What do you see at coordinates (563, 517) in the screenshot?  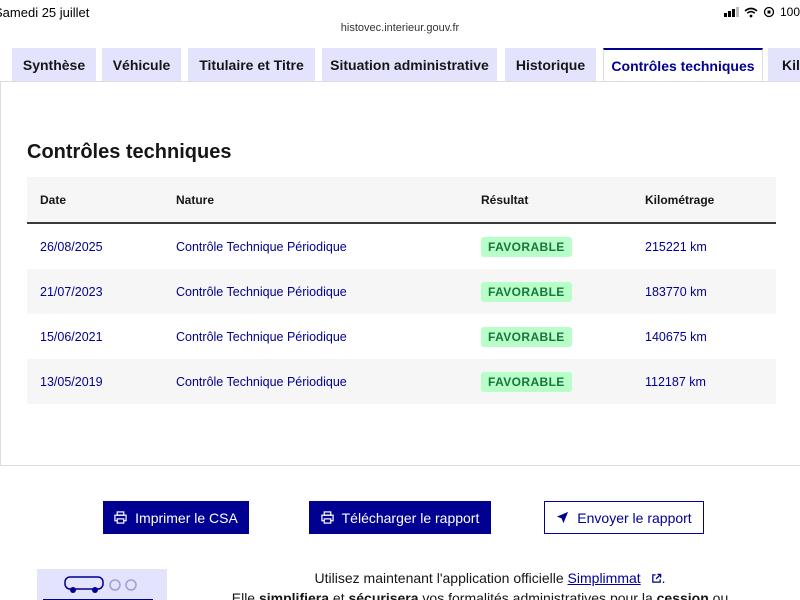 I see `send-arrow-icon` at bounding box center [563, 517].